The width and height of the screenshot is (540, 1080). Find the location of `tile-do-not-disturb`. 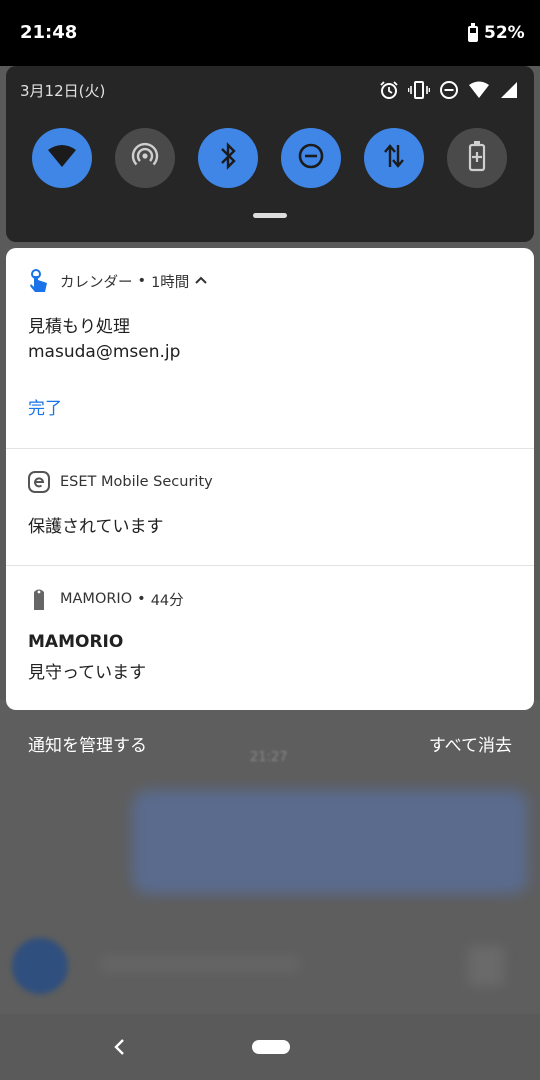

tile-do-not-disturb is located at coordinates (311, 158).